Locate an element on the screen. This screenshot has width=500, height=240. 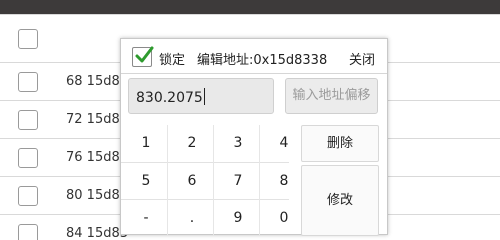
value-input: 830.2075 is located at coordinates (201, 96).